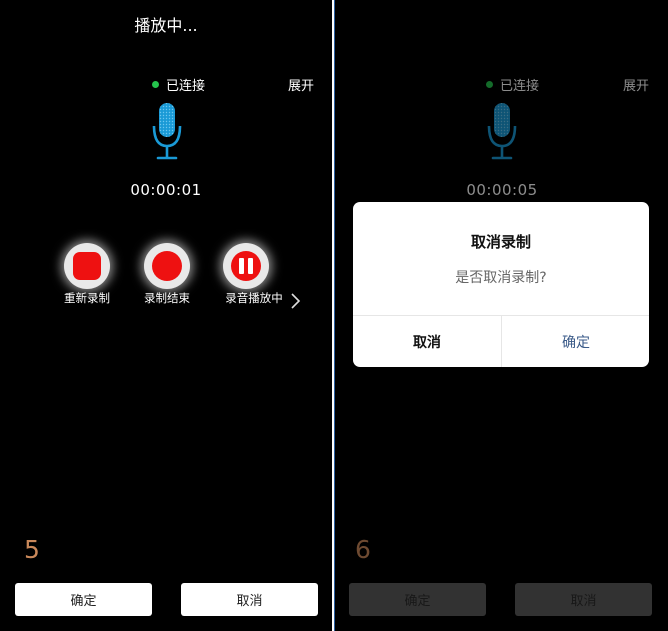 This screenshot has height=631, width=668. Describe the element at coordinates (87, 298) in the screenshot. I see `rerecord-label: 重新录制` at that location.